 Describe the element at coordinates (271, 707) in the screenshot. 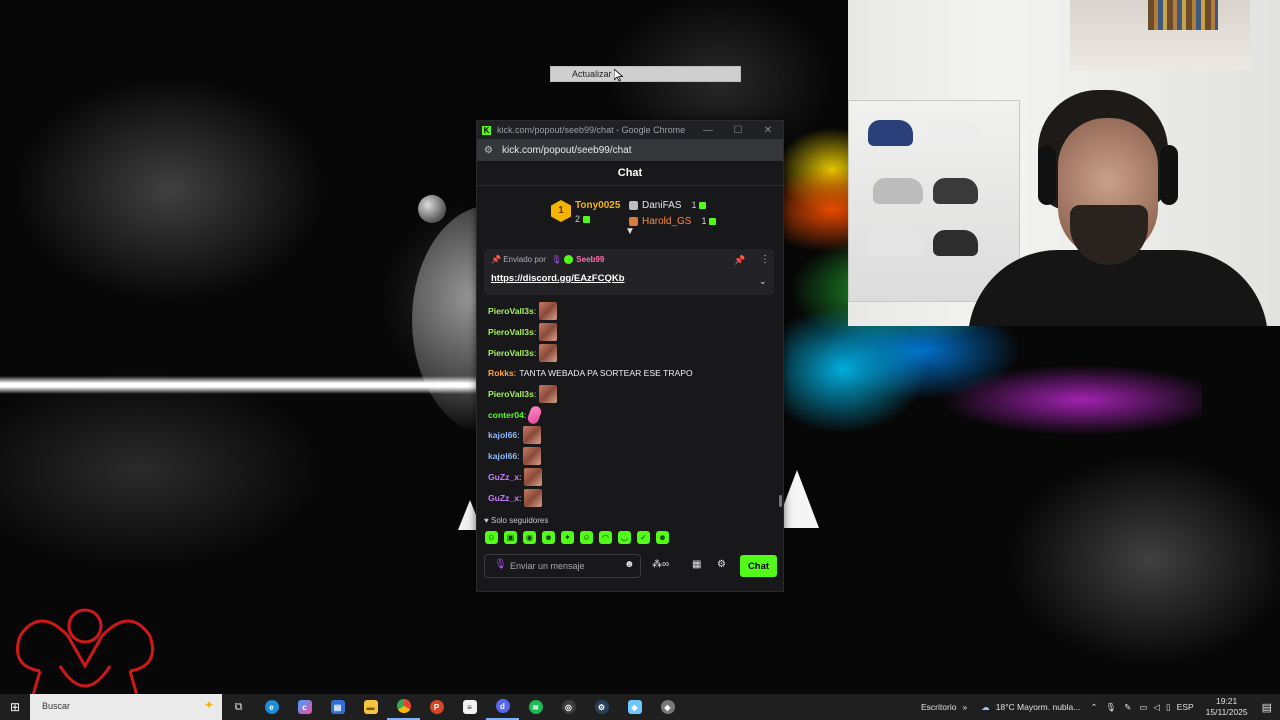

I see `edge-icon: e` at that location.